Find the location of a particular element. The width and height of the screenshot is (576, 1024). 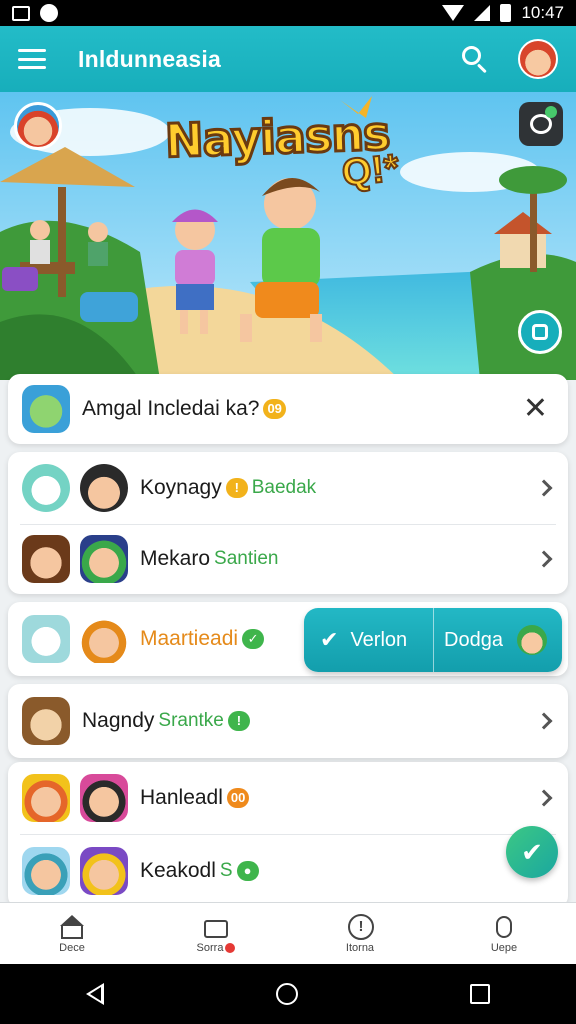

wifi-icon is located at coordinates (453, 13).